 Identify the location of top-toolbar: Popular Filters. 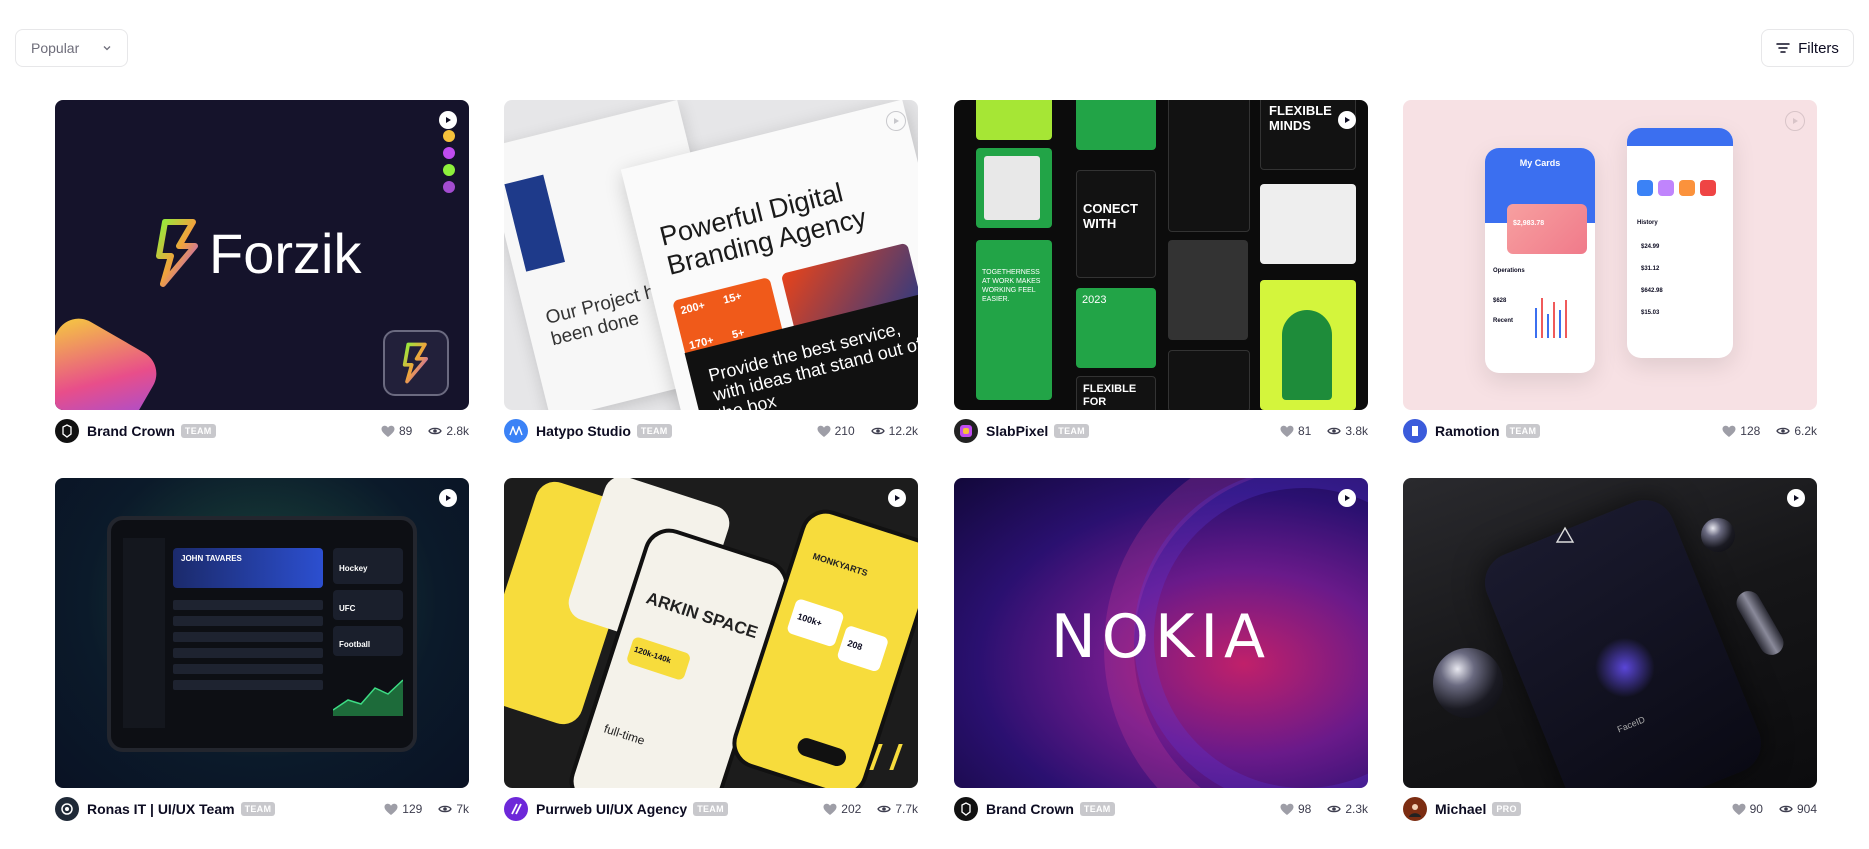
(934, 45).